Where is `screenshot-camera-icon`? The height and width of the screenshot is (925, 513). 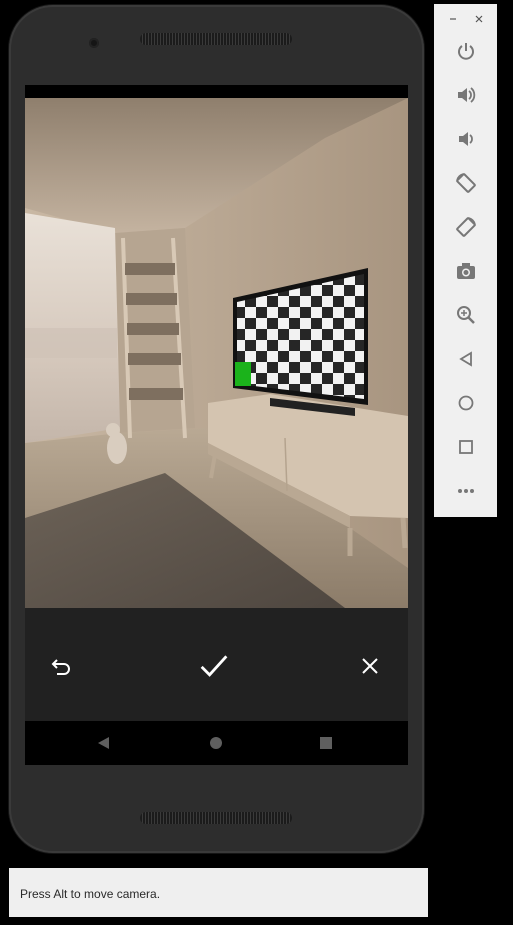
screenshot-camera-icon is located at coordinates (466, 271).